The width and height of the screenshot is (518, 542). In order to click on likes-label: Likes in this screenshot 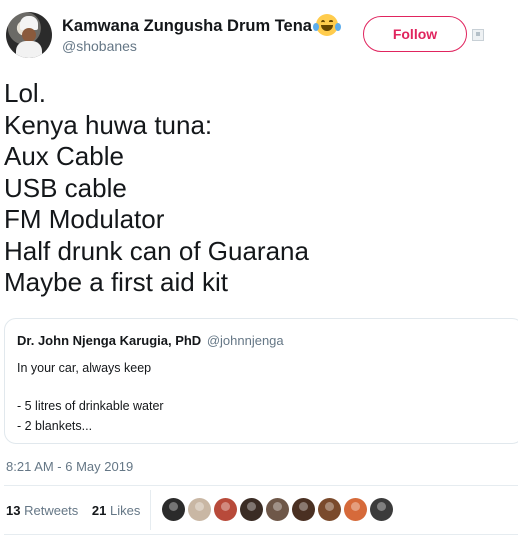, I will do `click(125, 510)`.